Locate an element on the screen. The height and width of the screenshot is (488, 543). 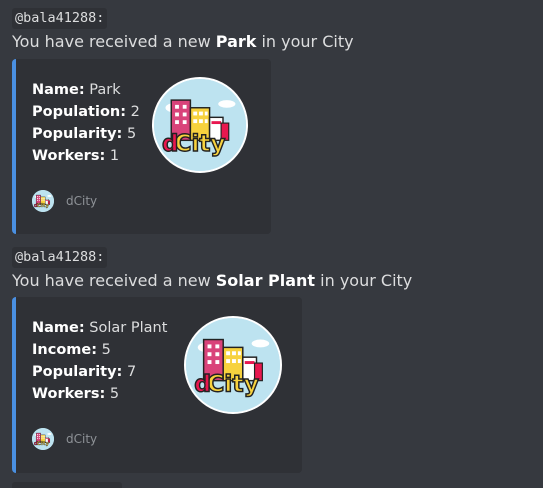
field-population: Population: 2 is located at coordinates (86, 112).